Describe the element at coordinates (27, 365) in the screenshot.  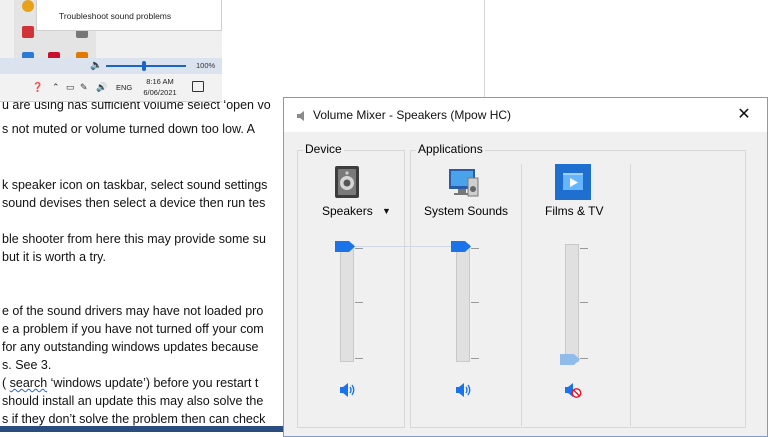
I see `document-line: s. See 3.` at that location.